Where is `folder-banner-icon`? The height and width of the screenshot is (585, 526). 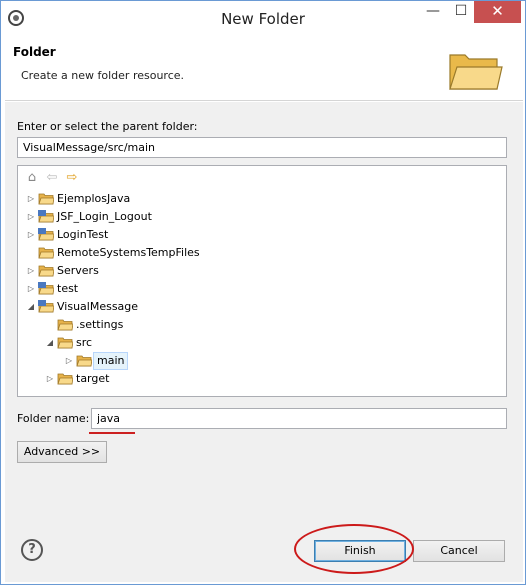 folder-banner-icon is located at coordinates (476, 72).